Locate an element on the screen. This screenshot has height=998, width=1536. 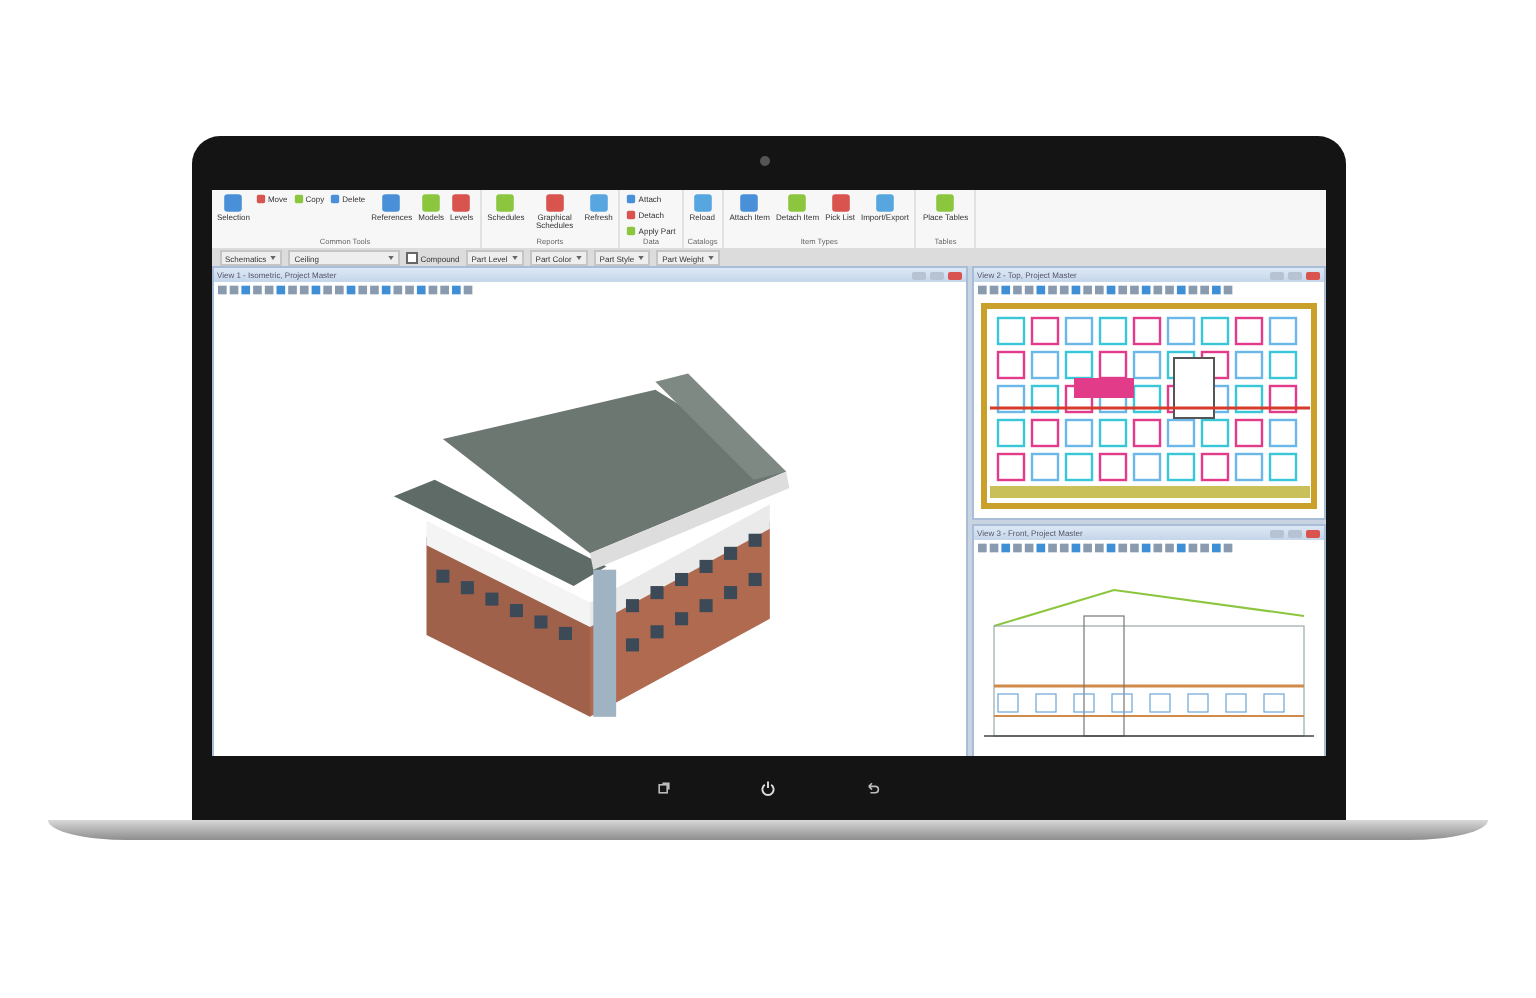
window-switch-icon is located at coordinates (664, 788).